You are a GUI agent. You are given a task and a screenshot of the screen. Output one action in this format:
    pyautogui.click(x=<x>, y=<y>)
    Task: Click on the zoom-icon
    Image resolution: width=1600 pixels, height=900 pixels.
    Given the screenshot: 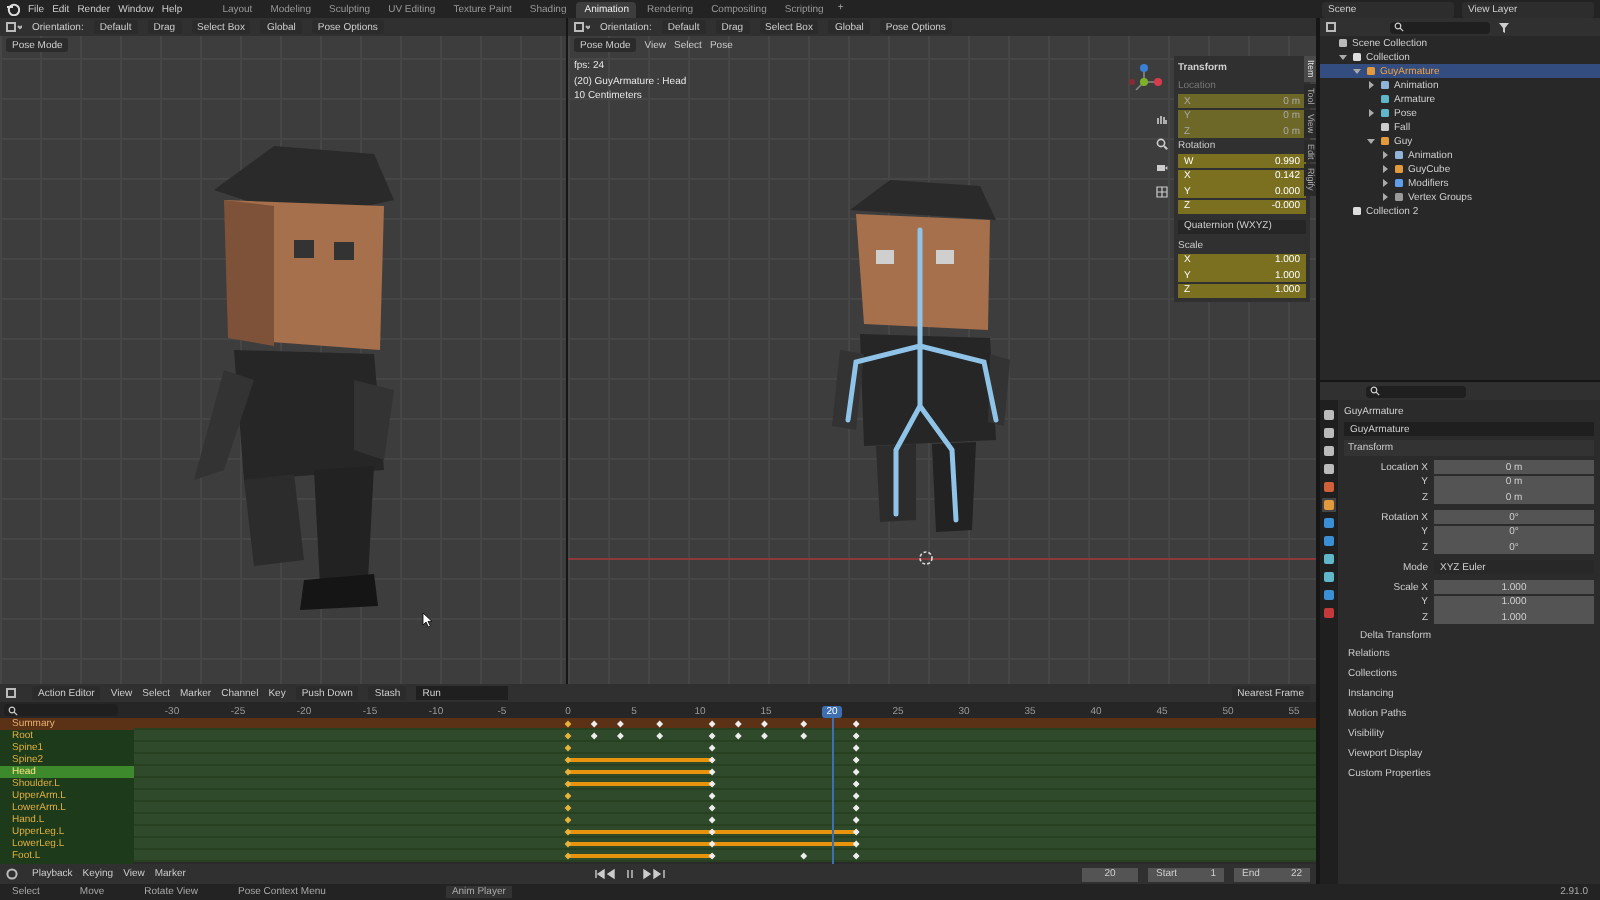 What is the action you would take?
    pyautogui.click(x=1162, y=144)
    